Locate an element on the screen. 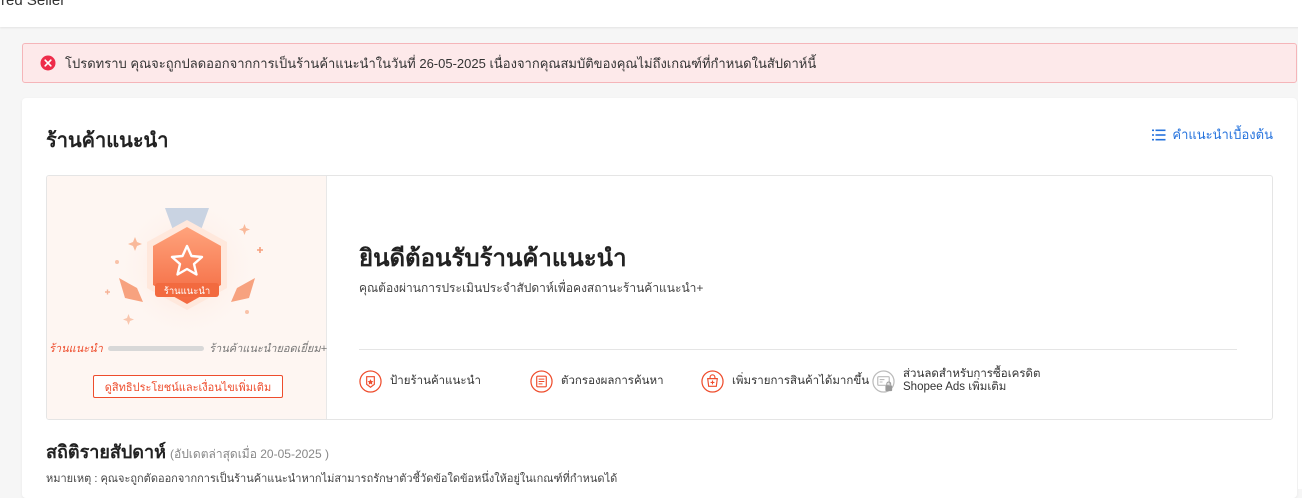 This screenshot has width=1302, height=498. benefit-label: ตัวกรองผลการค้นหา is located at coordinates (612, 380).